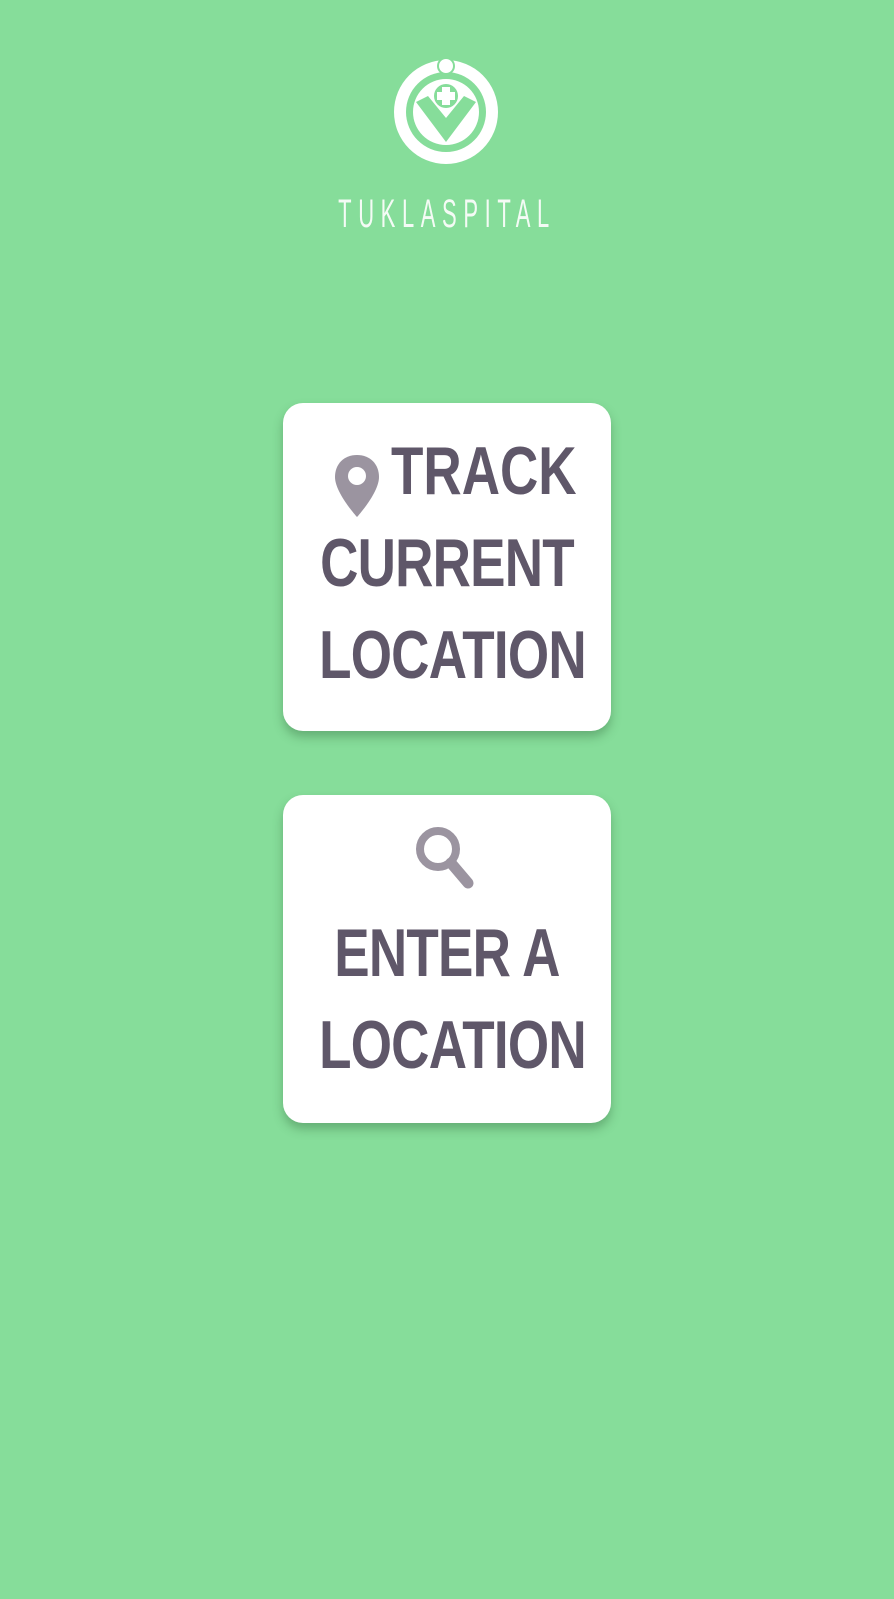  What do you see at coordinates (447, 563) in the screenshot?
I see `track-label-line-2: CURRENT` at bounding box center [447, 563].